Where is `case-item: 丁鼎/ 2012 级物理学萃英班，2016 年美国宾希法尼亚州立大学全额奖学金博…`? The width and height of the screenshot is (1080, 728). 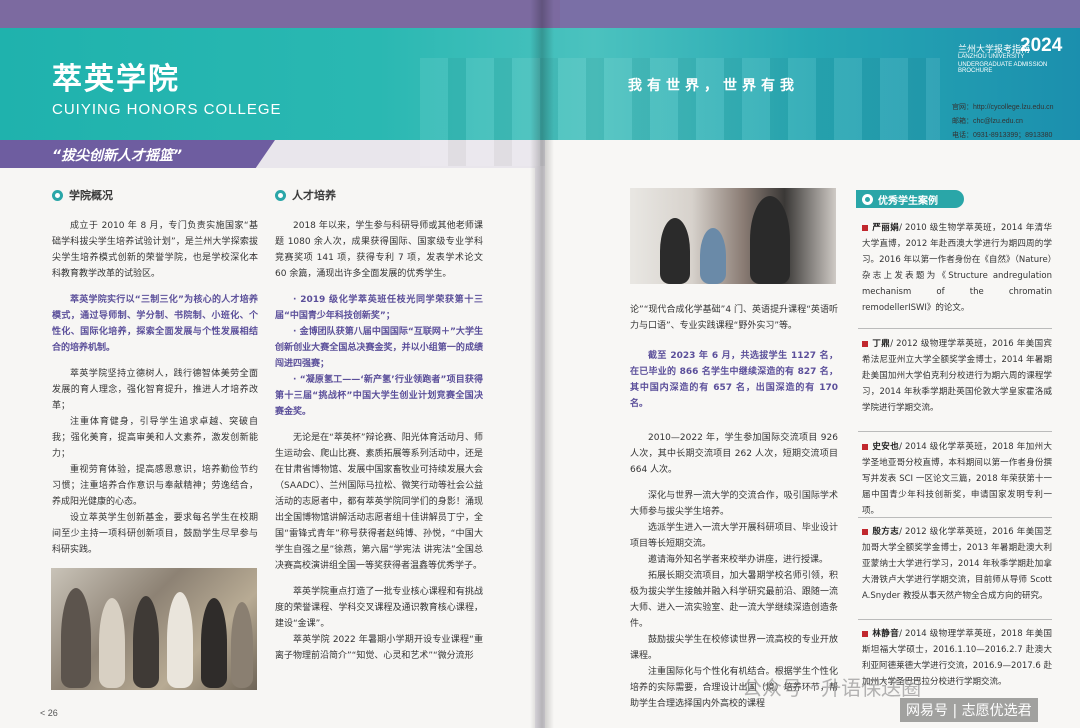 case-item: 丁鼎/ 2012 级物理学萃英班，2016 年美国宾希法尼亚州立大学全额奖学金博… is located at coordinates (957, 376).